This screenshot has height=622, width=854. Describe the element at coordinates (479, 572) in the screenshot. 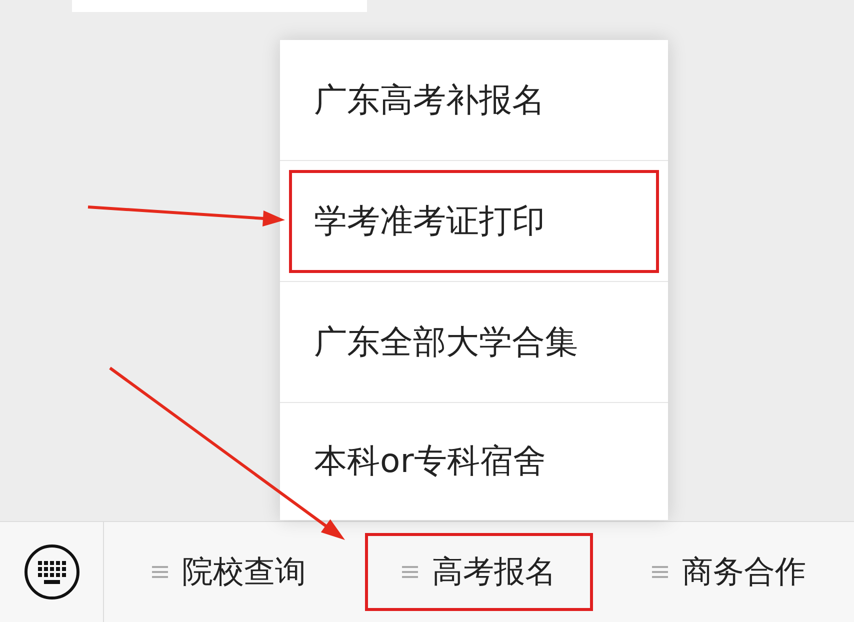

I see `menu-button: 高考报名` at that location.